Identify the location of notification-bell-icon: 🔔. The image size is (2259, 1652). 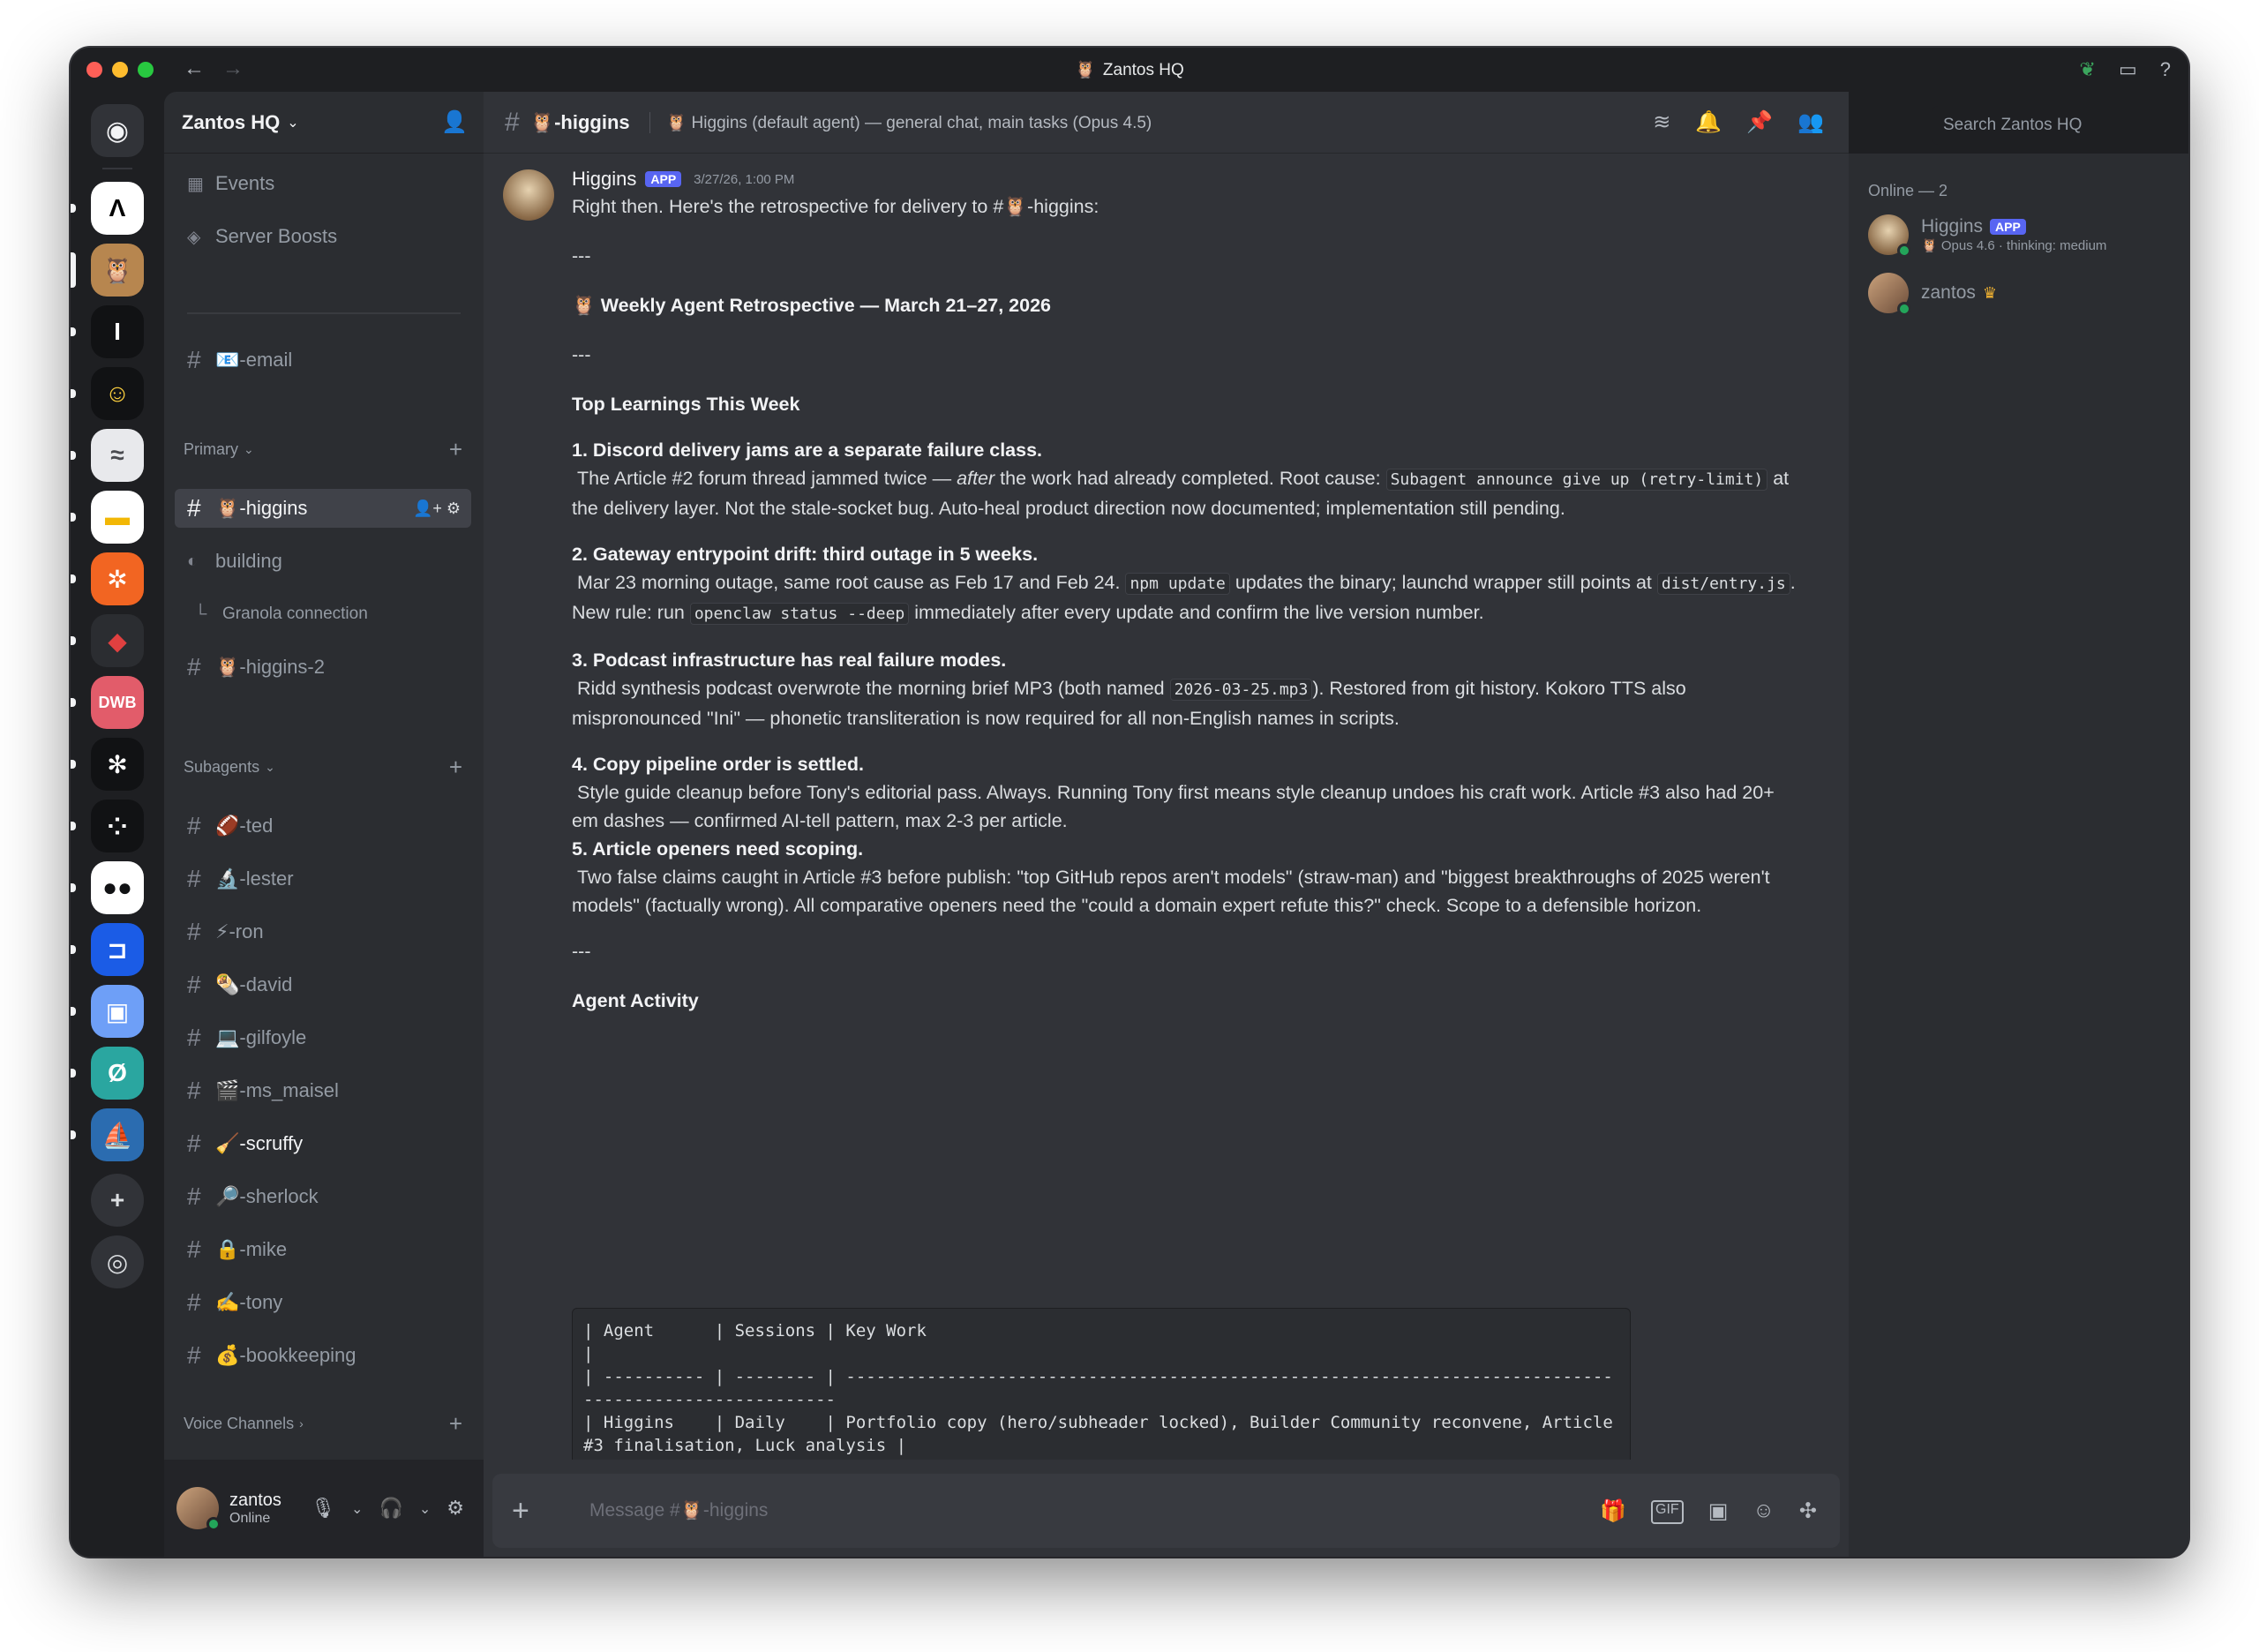
(1708, 122).